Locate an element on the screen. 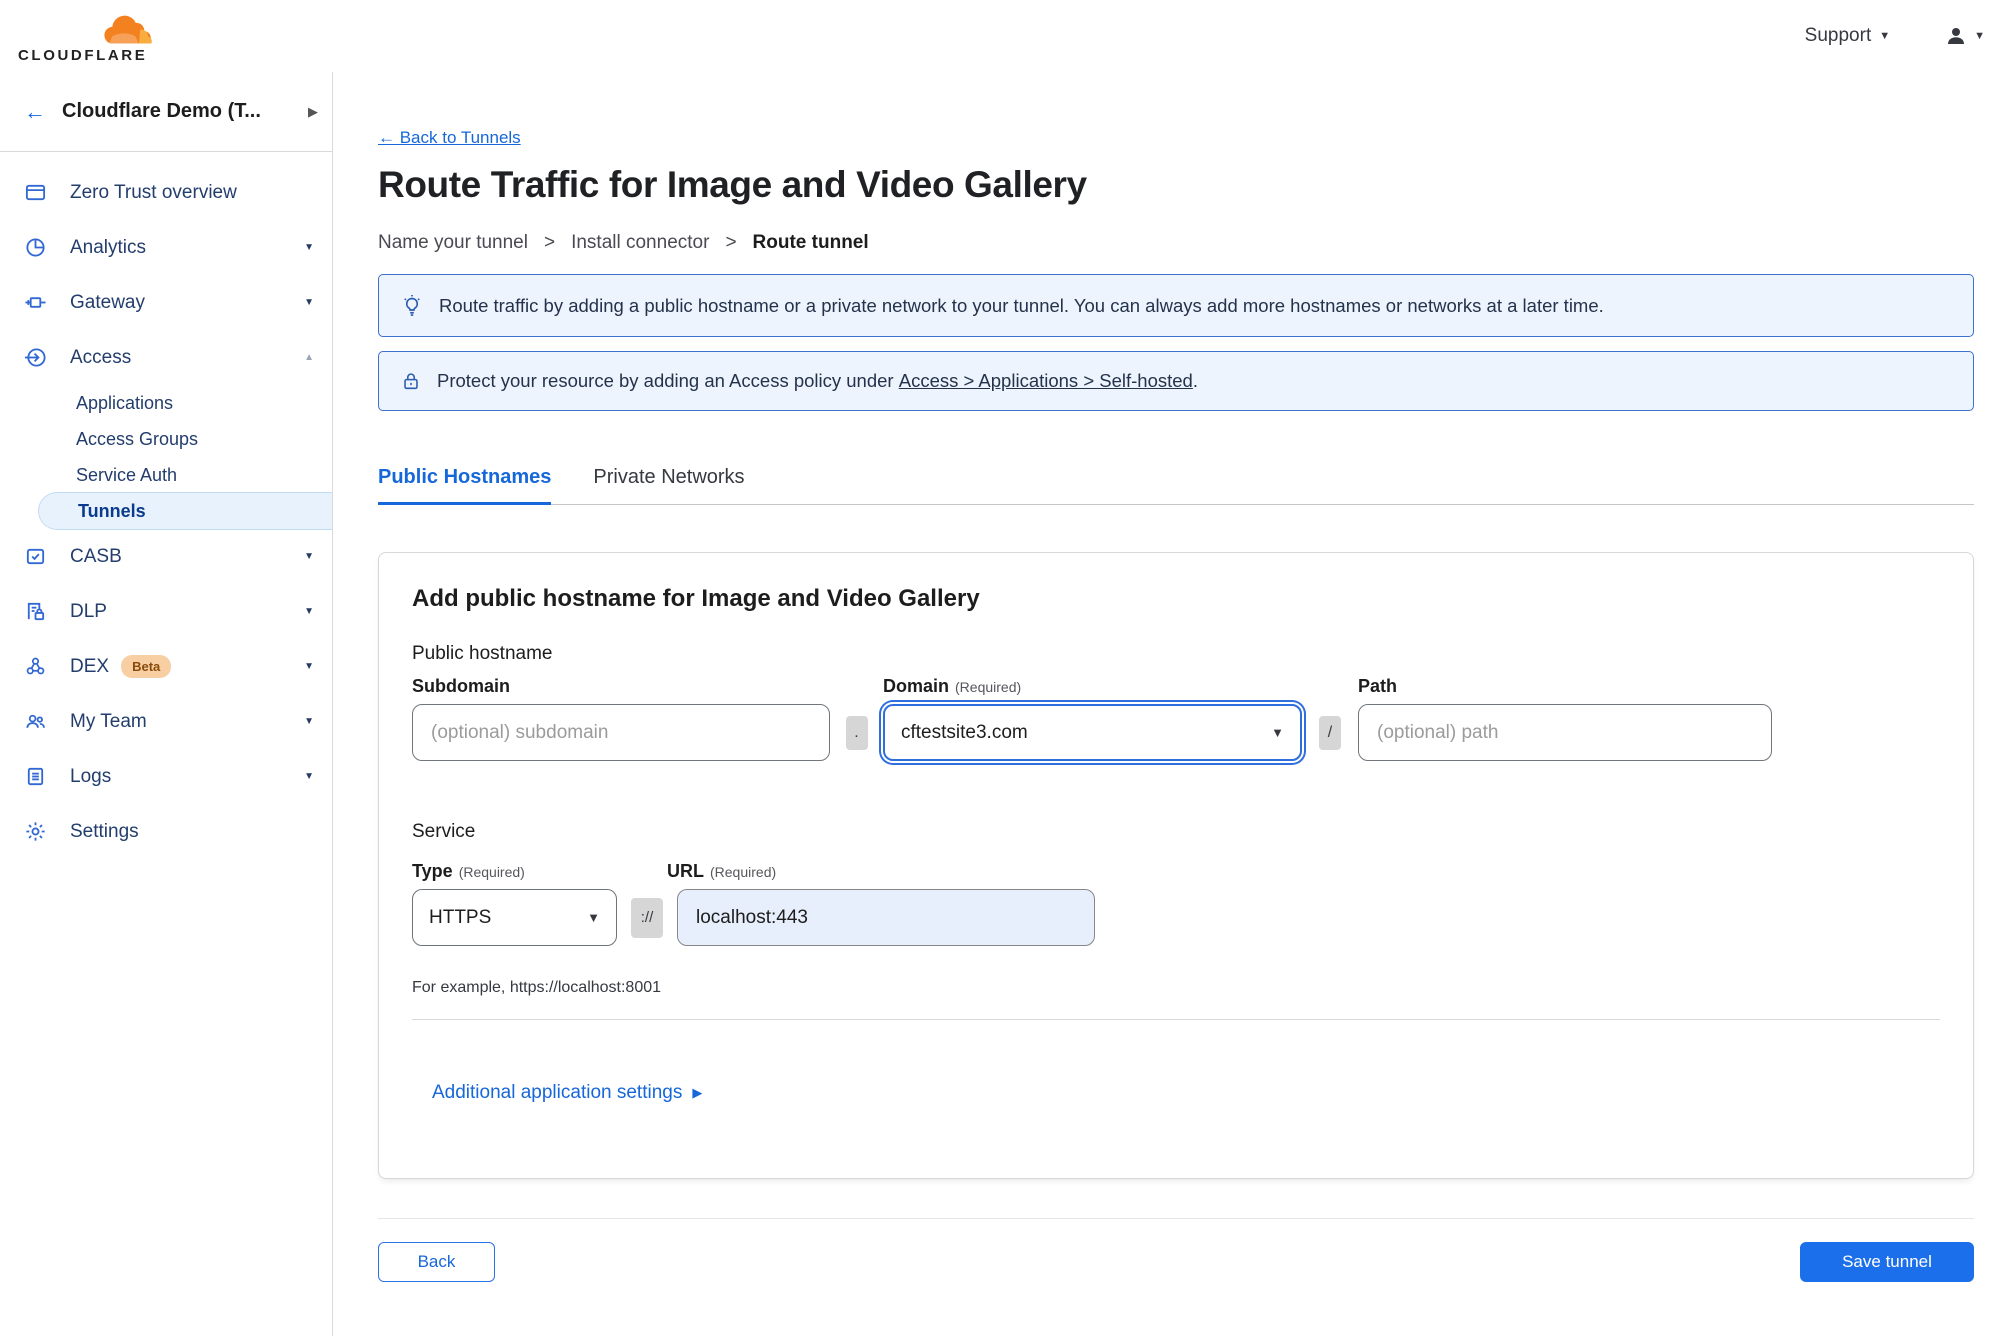 The image size is (1999, 1336). people-icon is located at coordinates (35, 721).